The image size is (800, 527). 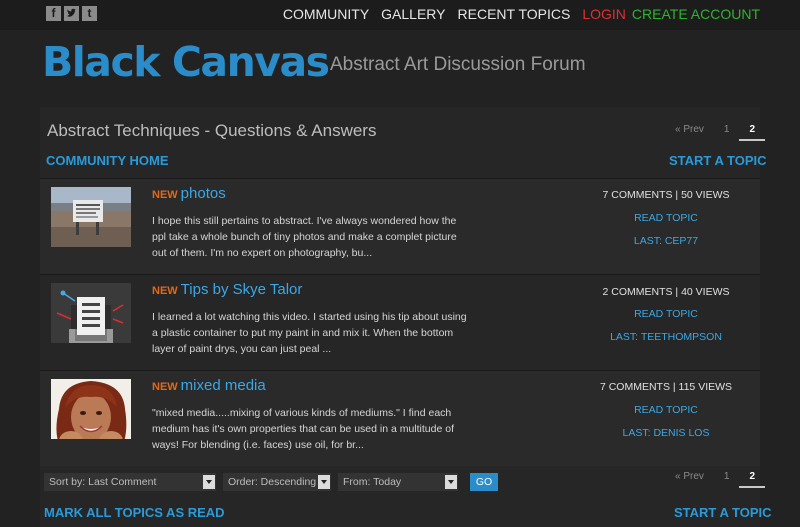 I want to click on mark-all-read-link: MARK ALL TOPICS AS READ, so click(x=134, y=512).